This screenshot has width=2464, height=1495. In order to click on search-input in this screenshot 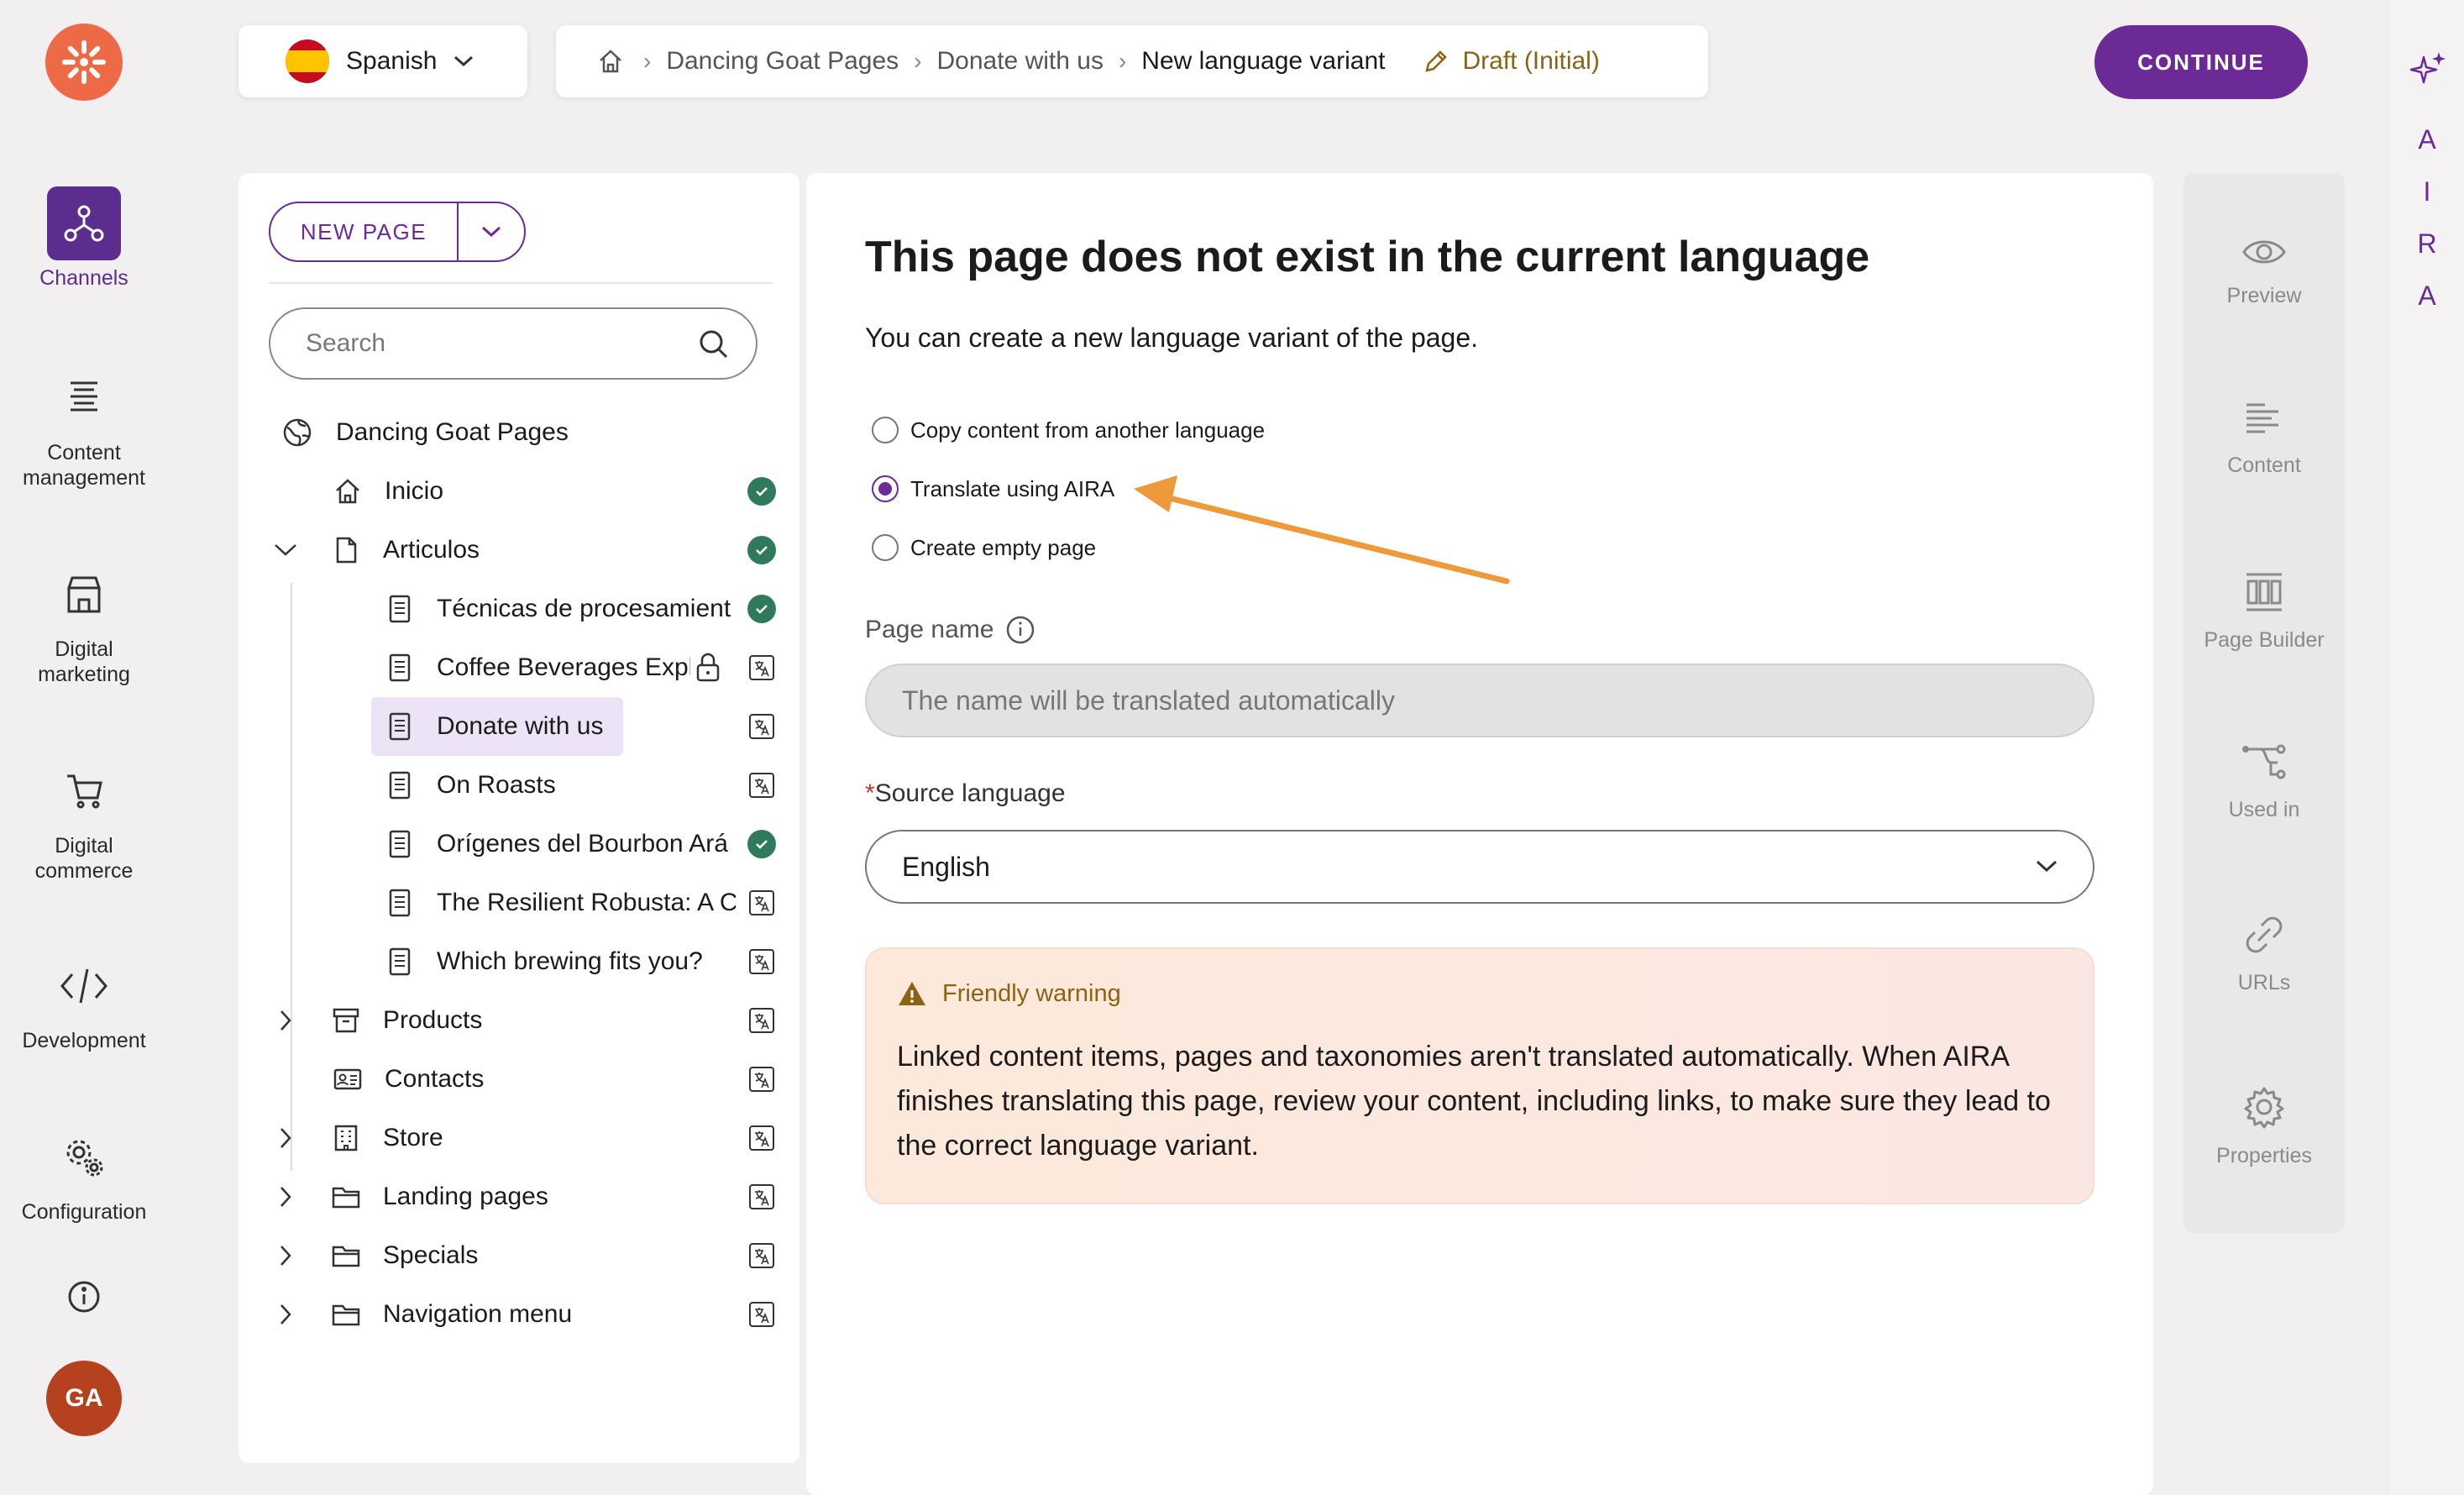, I will do `click(489, 343)`.